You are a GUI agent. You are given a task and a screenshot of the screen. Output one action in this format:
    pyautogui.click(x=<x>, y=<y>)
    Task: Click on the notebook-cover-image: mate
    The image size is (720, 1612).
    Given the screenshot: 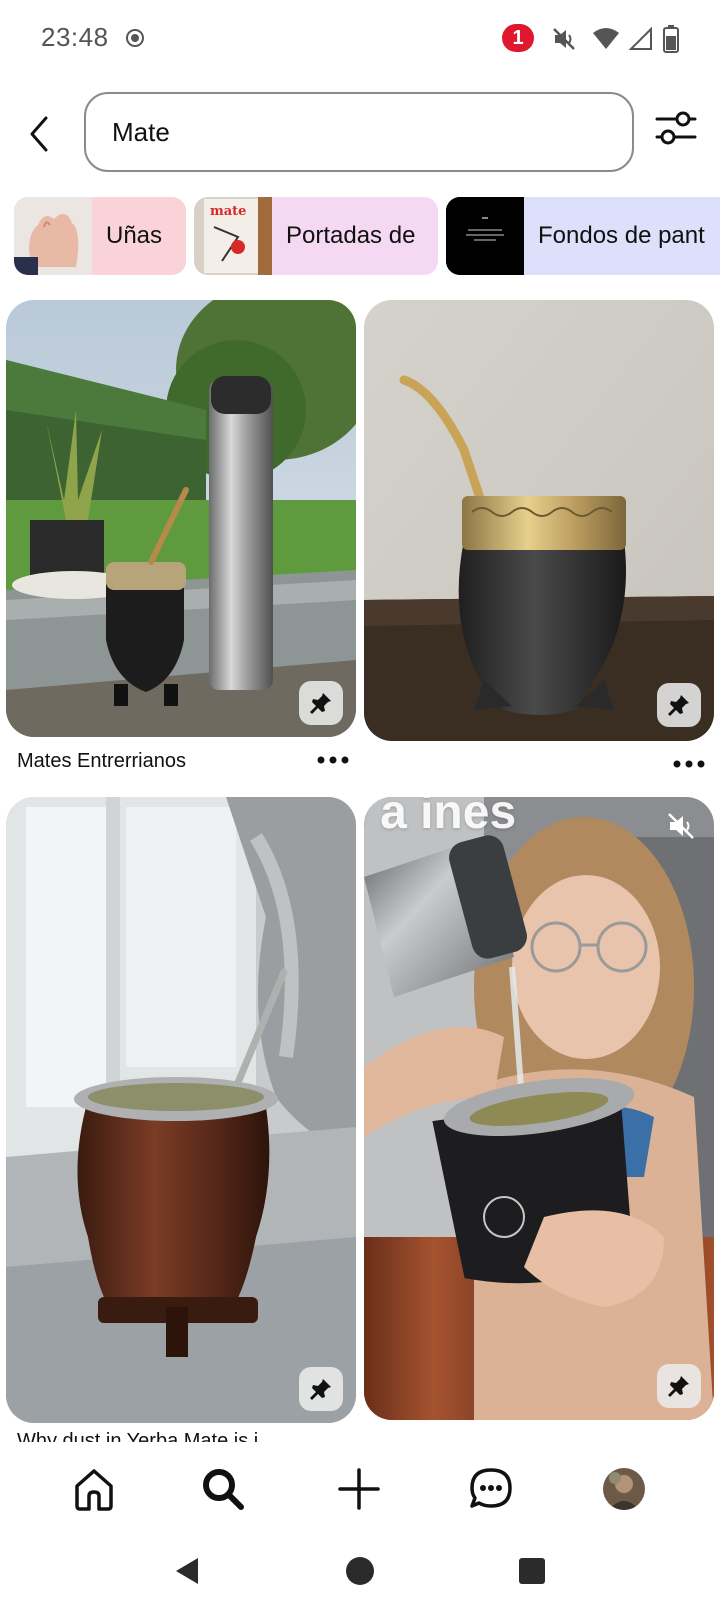 What is the action you would take?
    pyautogui.click(x=233, y=236)
    